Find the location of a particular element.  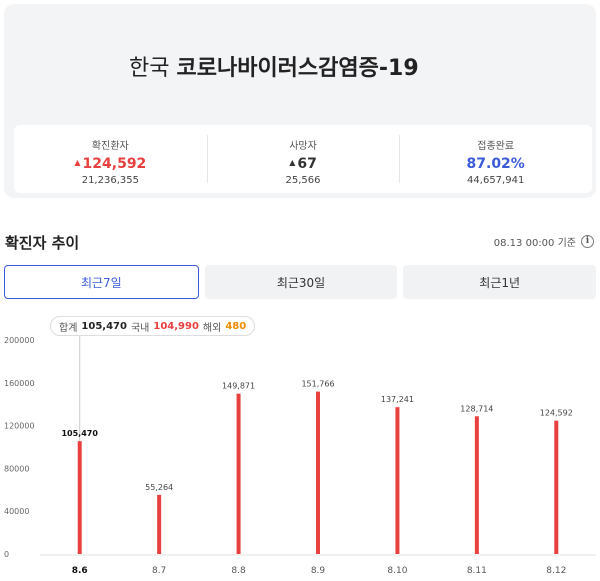

stat-total: 44,657,941 is located at coordinates (496, 180).